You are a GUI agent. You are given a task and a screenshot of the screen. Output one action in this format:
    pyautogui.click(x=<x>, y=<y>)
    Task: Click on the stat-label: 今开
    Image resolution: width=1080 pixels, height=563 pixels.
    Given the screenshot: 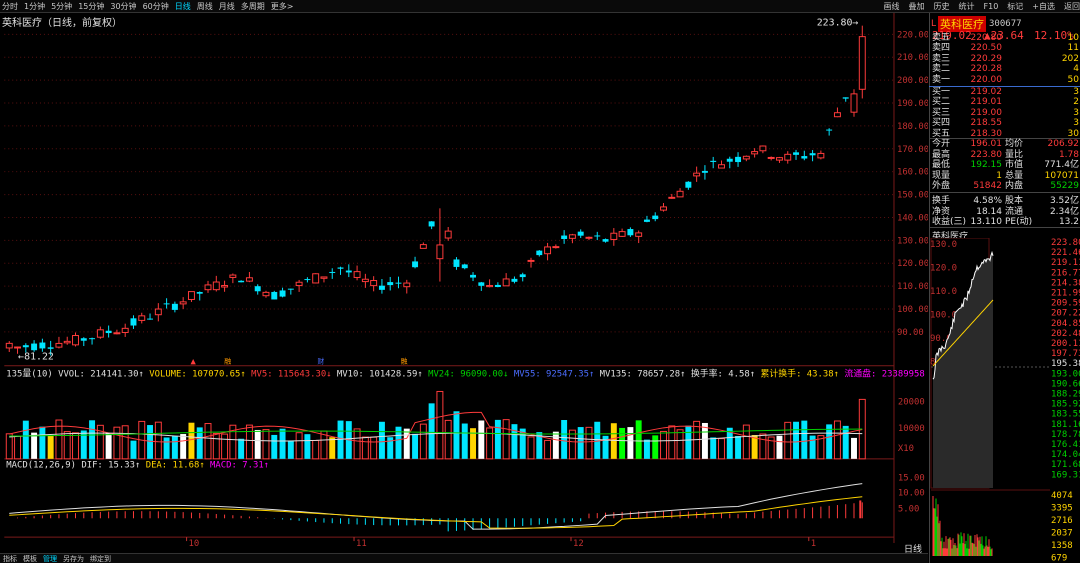 What is the action you would take?
    pyautogui.click(x=941, y=144)
    